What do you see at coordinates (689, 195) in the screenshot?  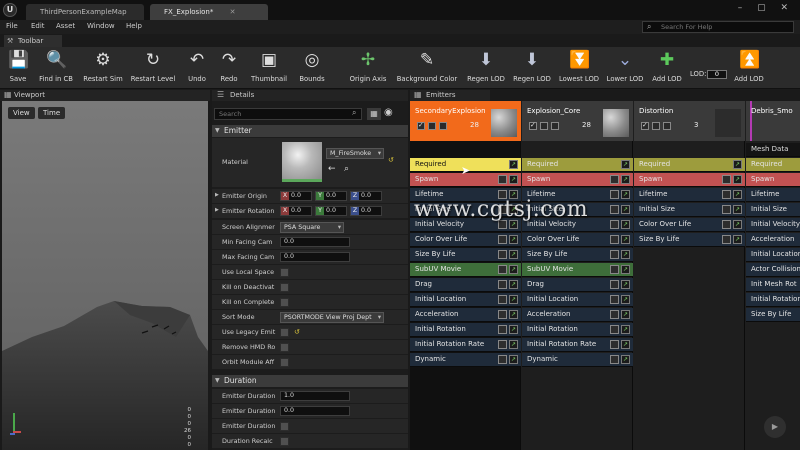 I see `module-lifetime: Lifetime ↗` at bounding box center [689, 195].